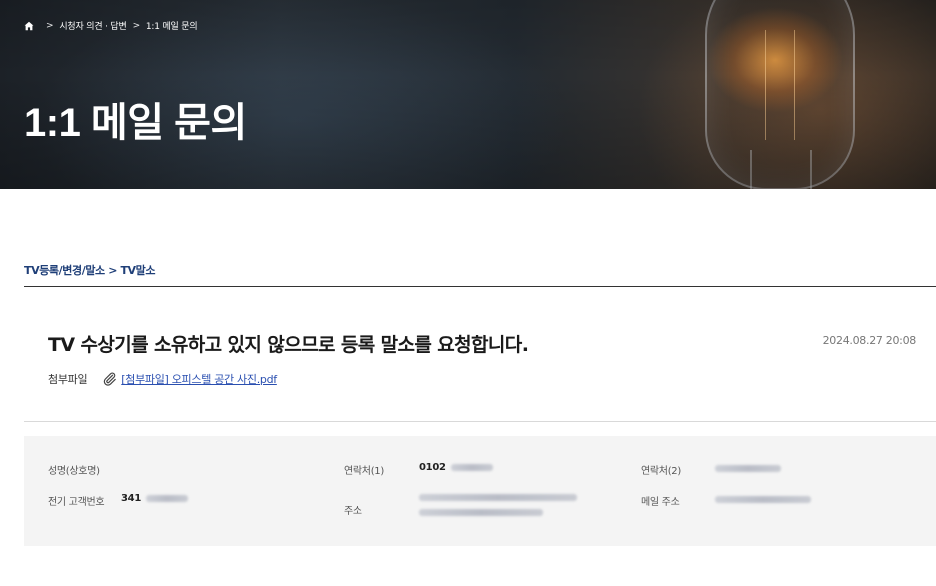 This screenshot has width=936, height=586. I want to click on post-category: TV등록/변경/말소 > TV말소, so click(90, 270).